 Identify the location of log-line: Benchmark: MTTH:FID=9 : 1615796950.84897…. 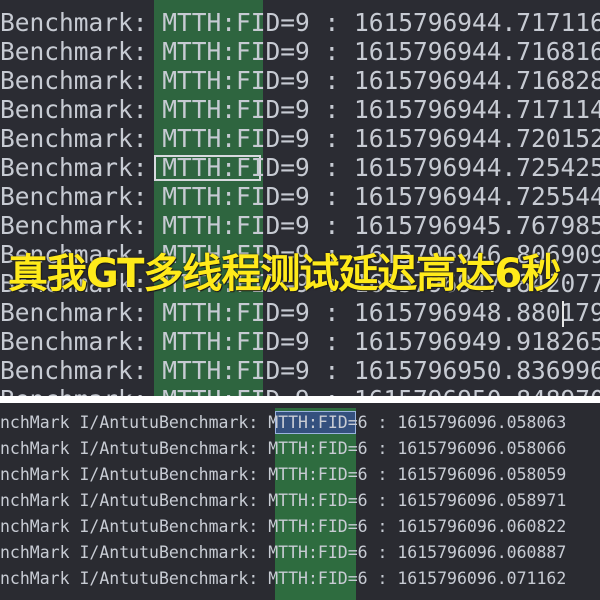
(300, 390).